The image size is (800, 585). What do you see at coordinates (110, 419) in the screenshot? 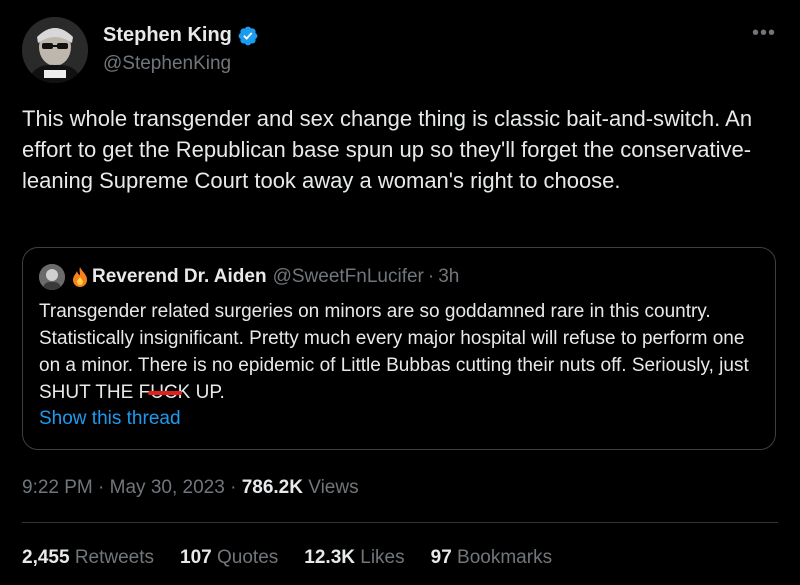
I see `show-thread-link: Show this thread` at bounding box center [110, 419].